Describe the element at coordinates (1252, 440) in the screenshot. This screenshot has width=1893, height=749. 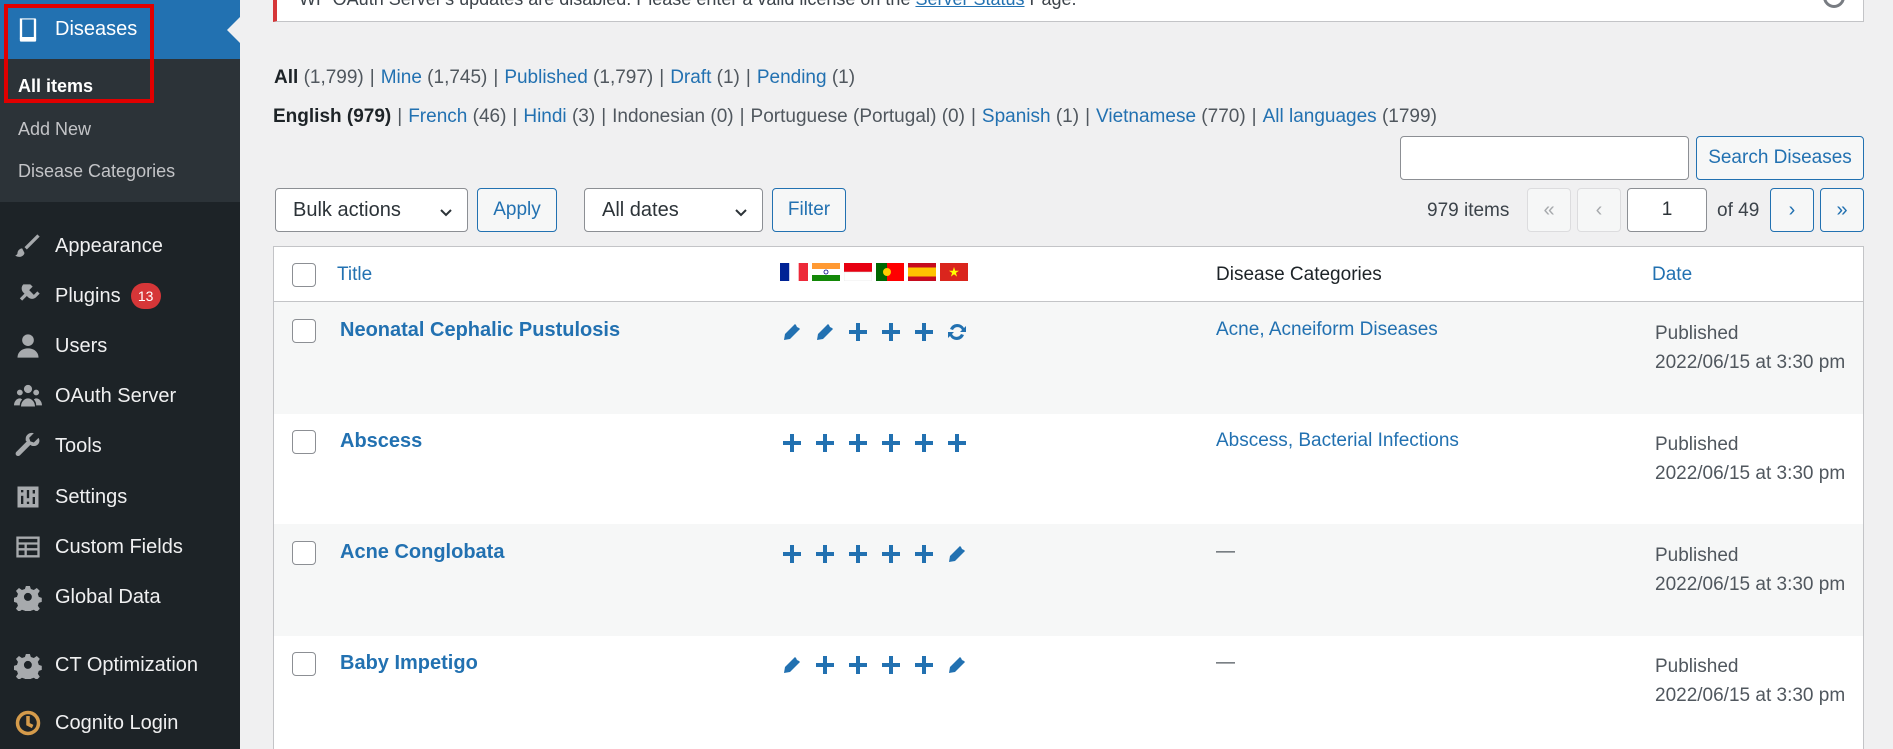
I see `category-link: Abscess` at that location.